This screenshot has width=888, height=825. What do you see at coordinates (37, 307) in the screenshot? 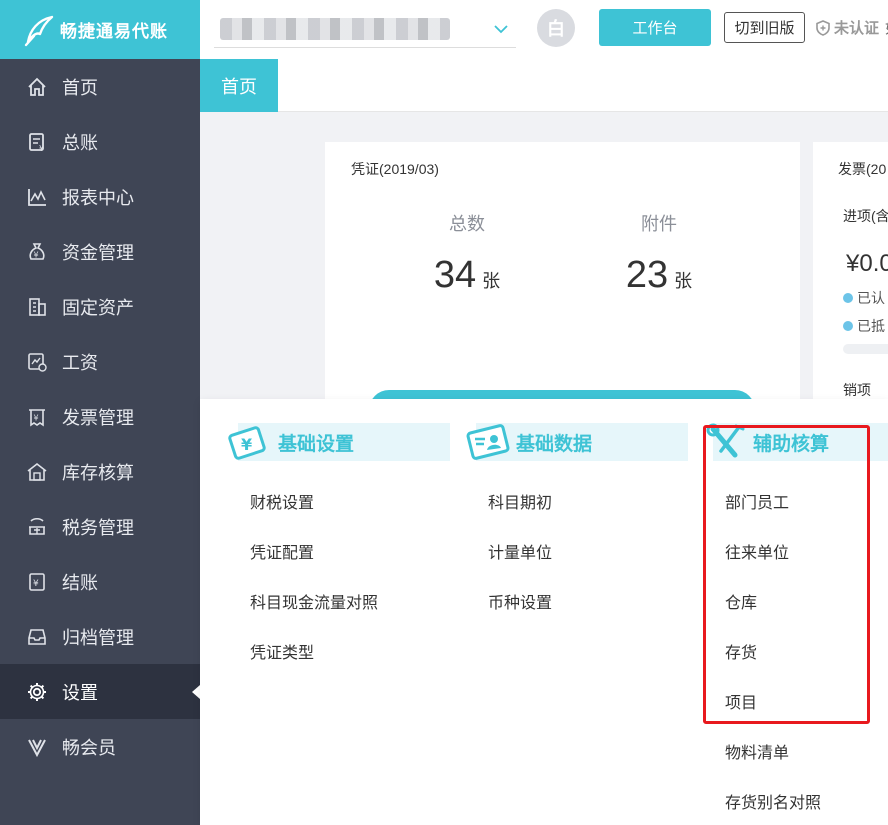
I see `building-icon` at bounding box center [37, 307].